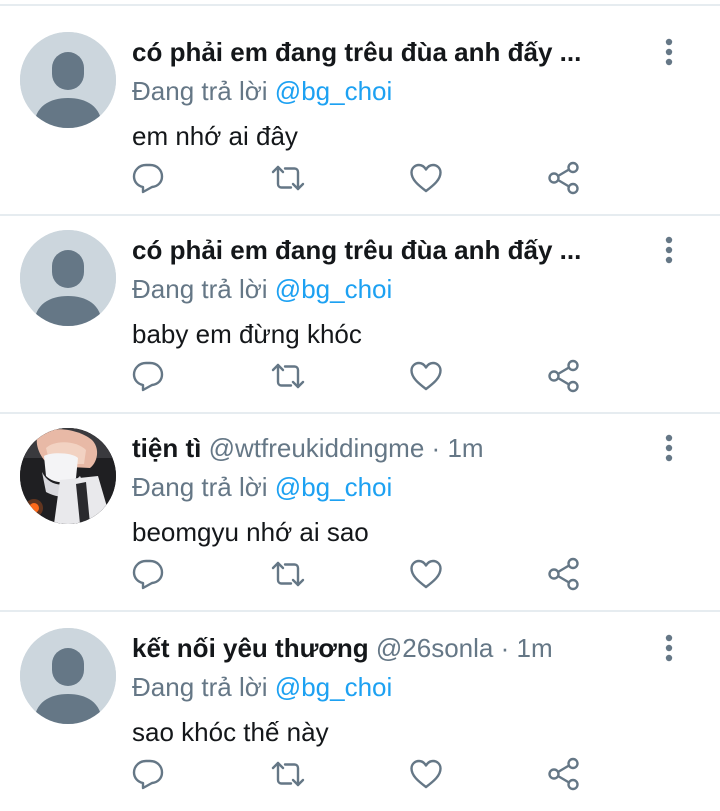 This screenshot has height=811, width=720. What do you see at coordinates (360, 5) in the screenshot?
I see `divider` at bounding box center [360, 5].